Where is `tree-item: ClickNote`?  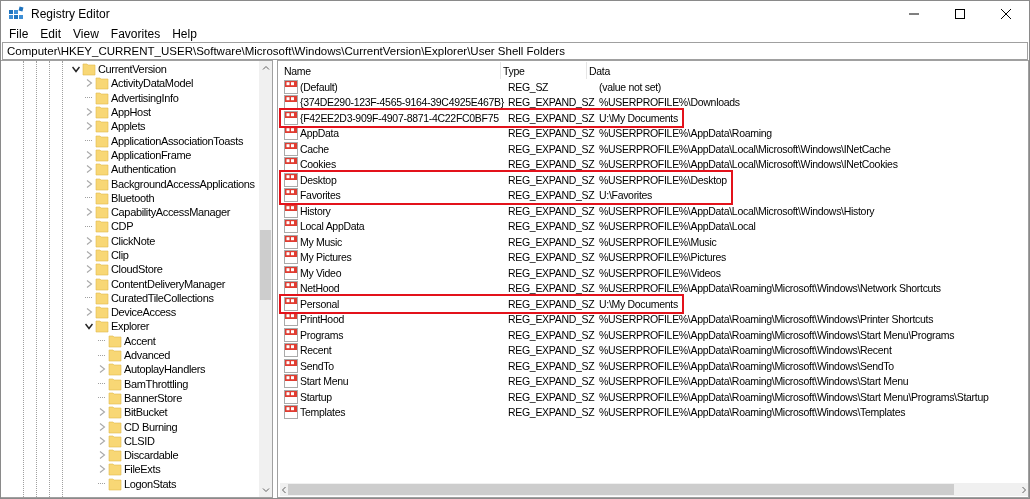
tree-item: ClickNote is located at coordinates (134, 240).